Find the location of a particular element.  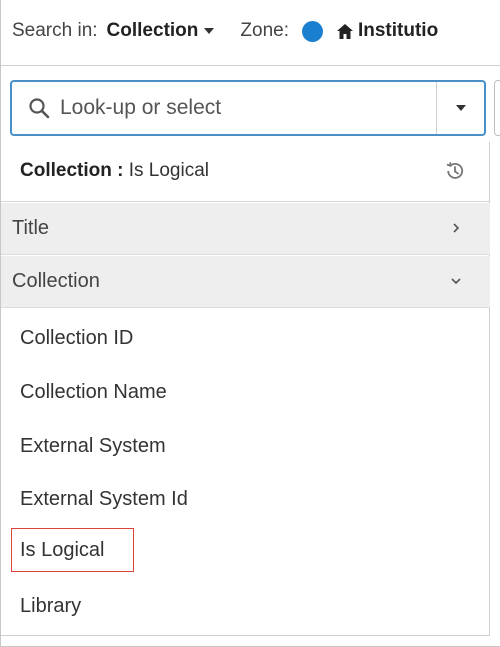

history-icon is located at coordinates (455, 171).